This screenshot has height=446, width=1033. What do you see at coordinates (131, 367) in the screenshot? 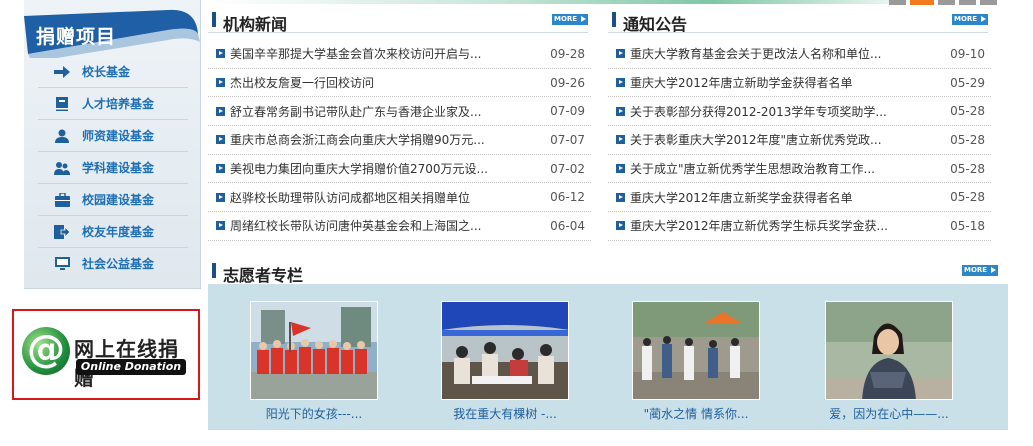
I see `online-donation-subtitle: Online Donation` at bounding box center [131, 367].